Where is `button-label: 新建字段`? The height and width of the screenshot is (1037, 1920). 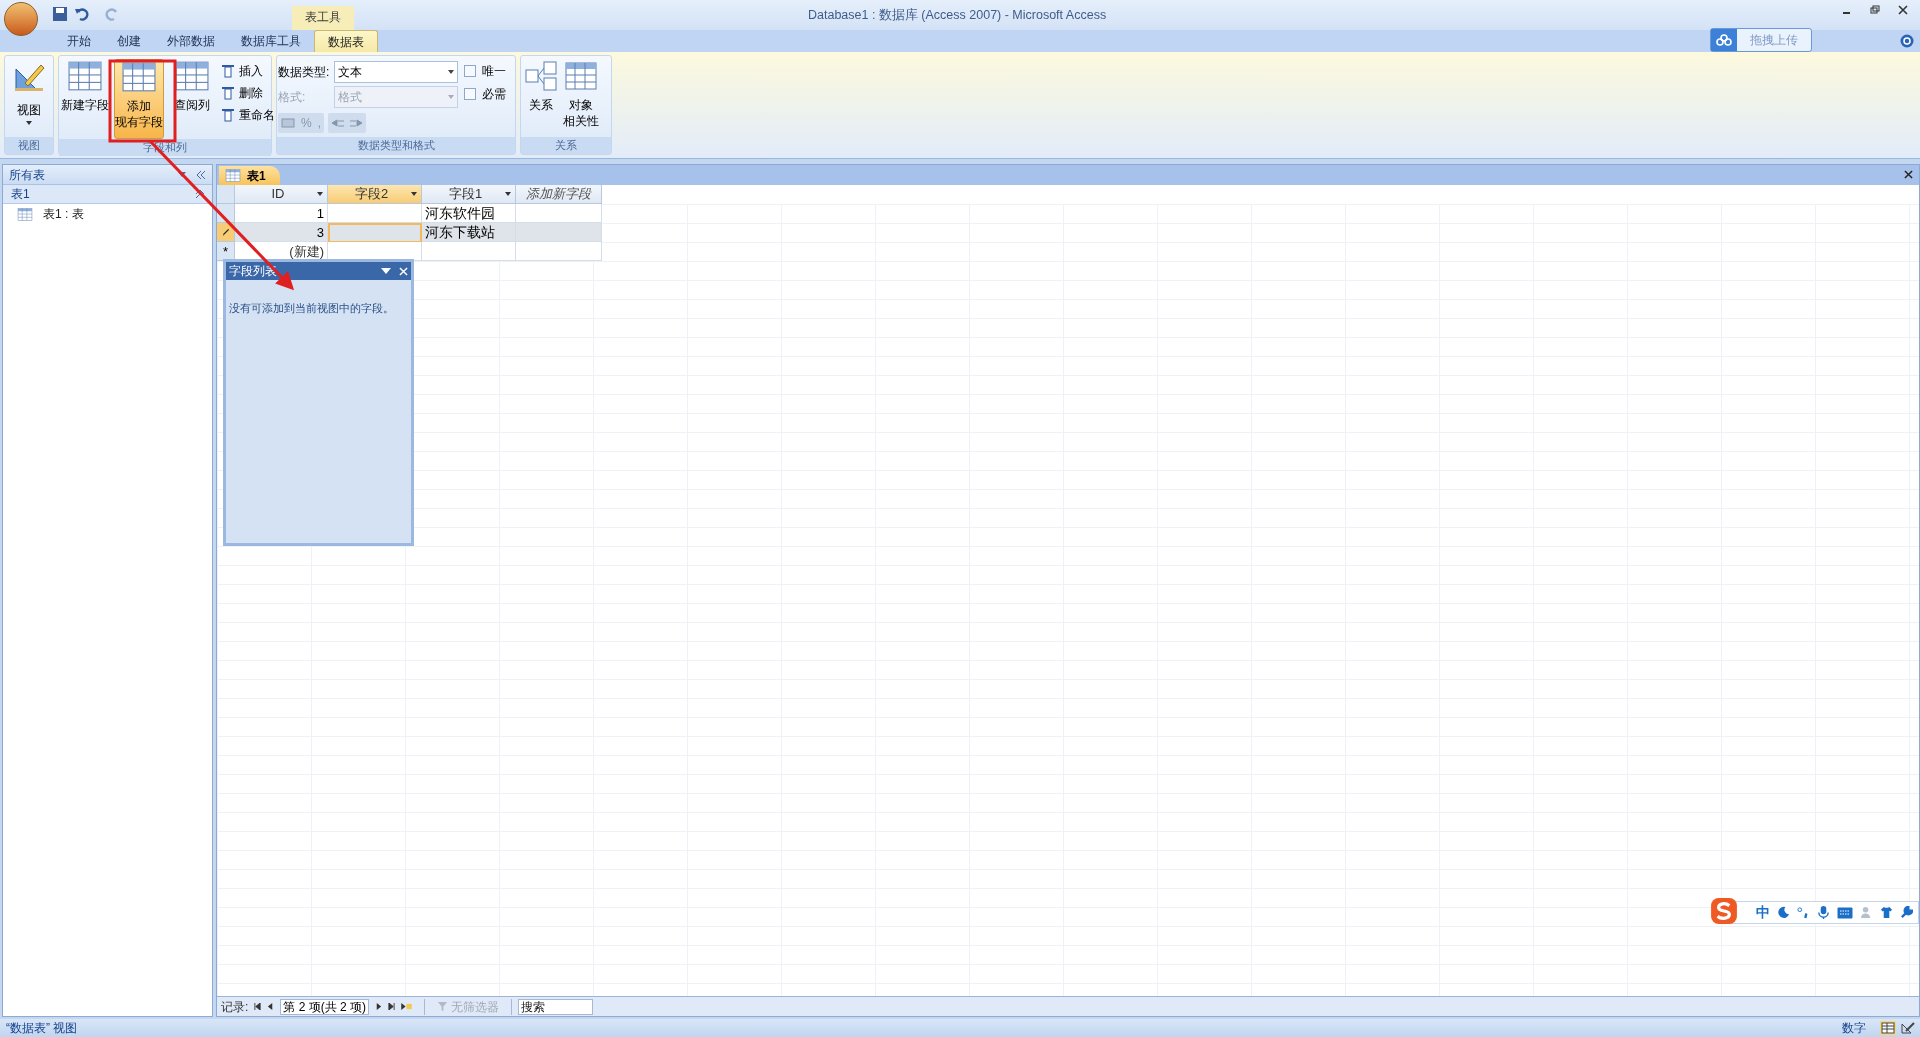
button-label: 新建字段 is located at coordinates (85, 105).